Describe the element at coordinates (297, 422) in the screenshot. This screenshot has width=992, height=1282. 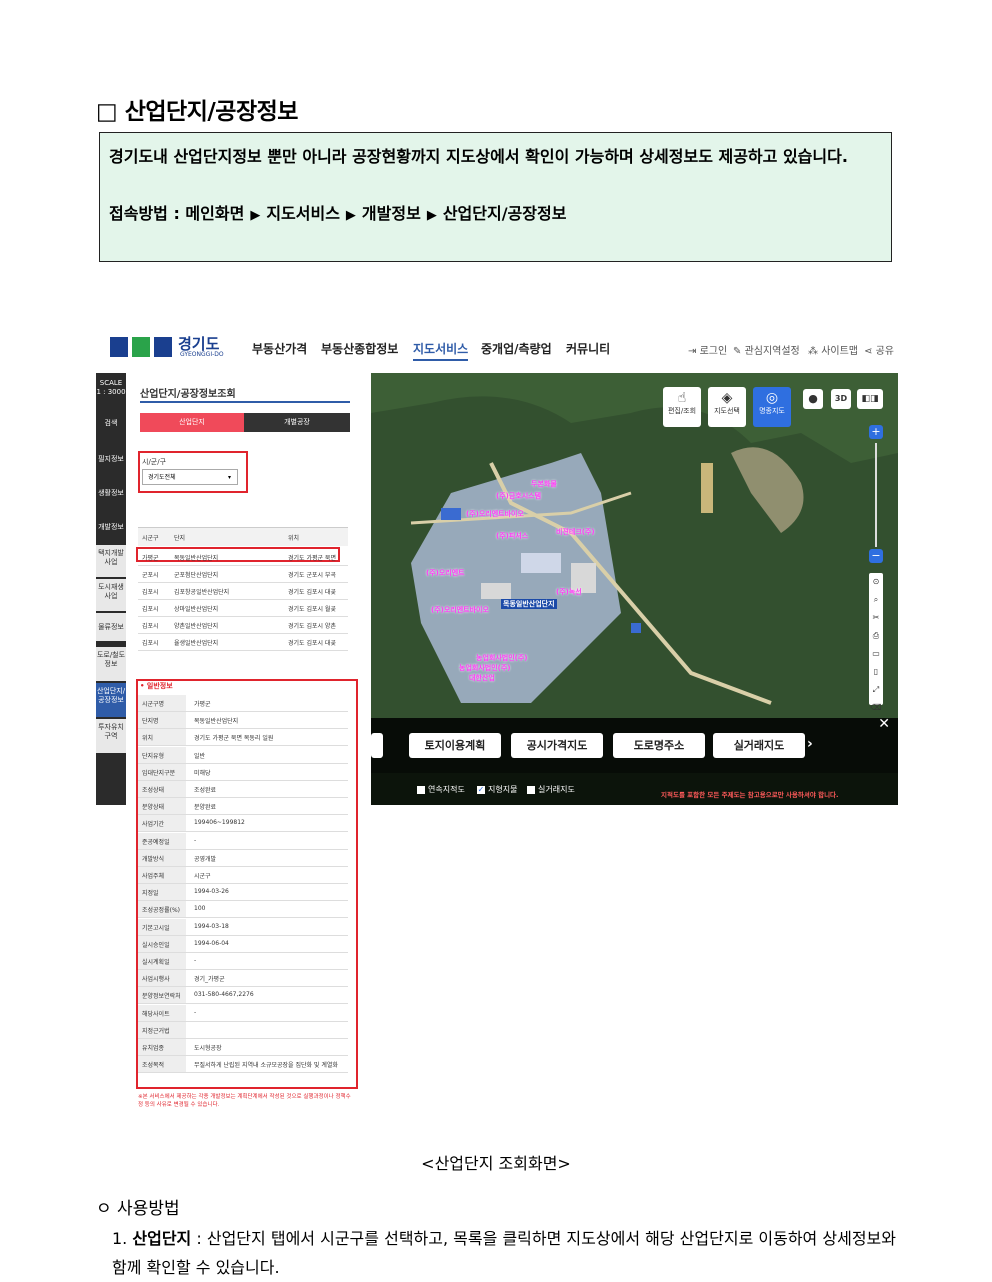
I see `tab-factory: 개별공장` at that location.